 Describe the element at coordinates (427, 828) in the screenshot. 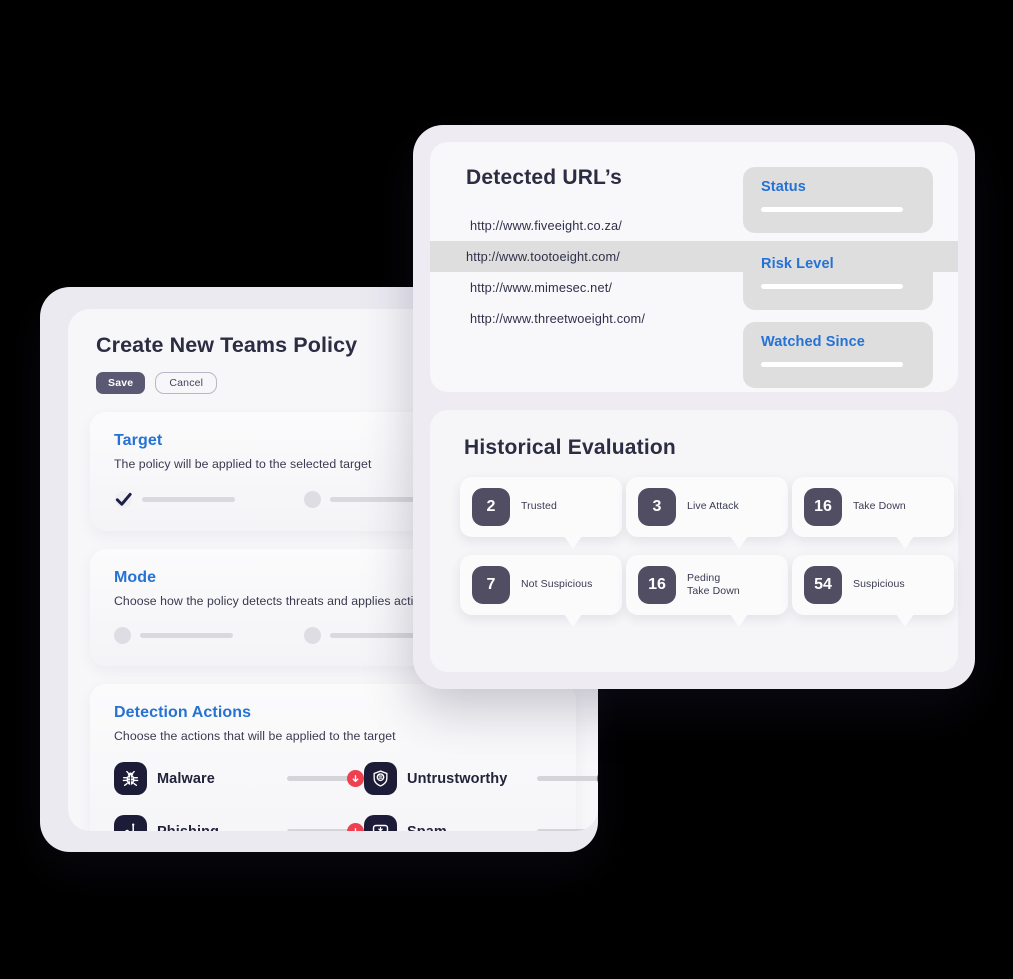

I see `detection-action-label: Spam` at that location.